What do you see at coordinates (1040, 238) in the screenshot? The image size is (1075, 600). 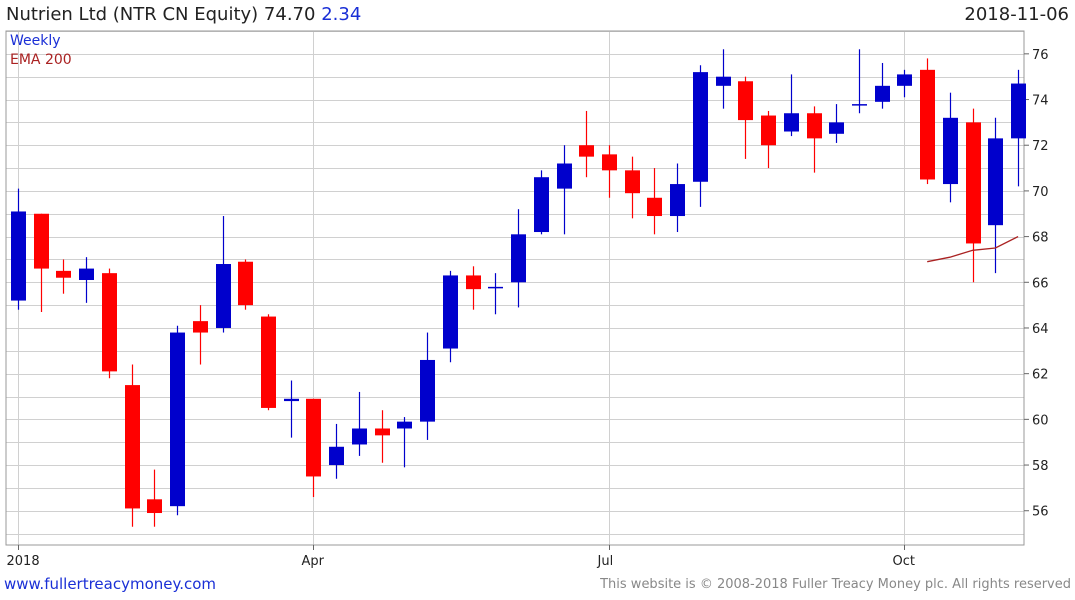 I see `y-tick-label: 68` at bounding box center [1040, 238].